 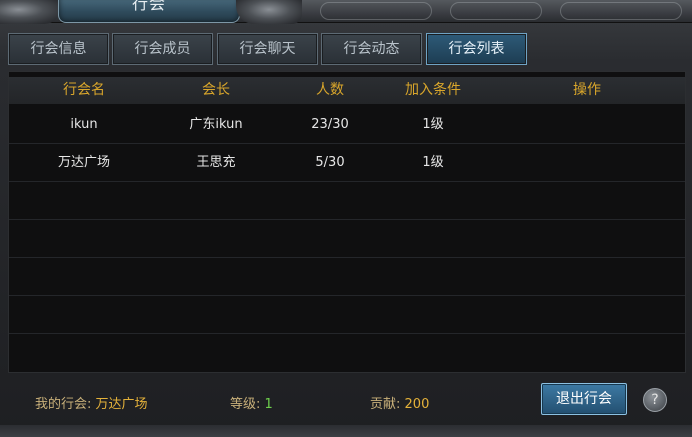 I want to click on column-header-guild-name: 行会名, so click(x=84, y=90).